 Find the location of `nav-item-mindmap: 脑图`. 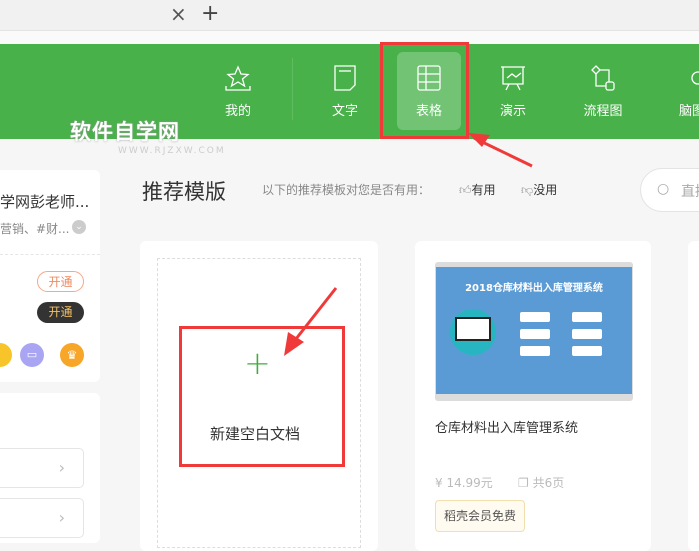

nav-item-mindmap: 脑图 is located at coordinates (679, 91).